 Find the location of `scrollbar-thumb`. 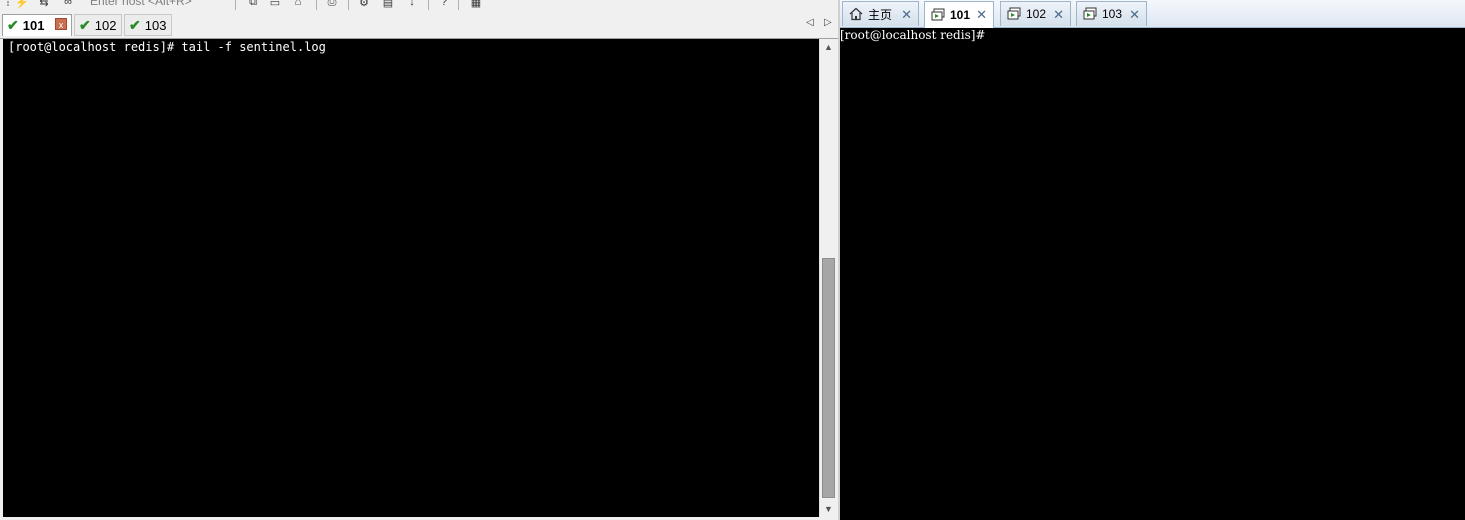

scrollbar-thumb is located at coordinates (828, 378).